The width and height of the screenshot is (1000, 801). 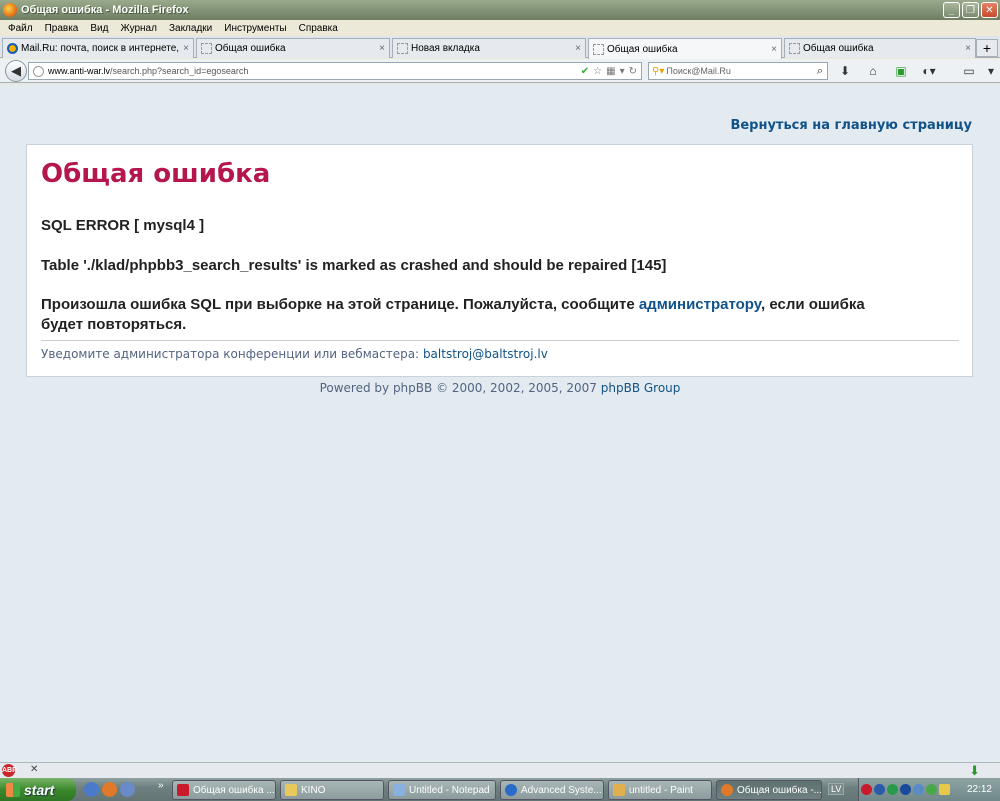 What do you see at coordinates (622, 71) in the screenshot?
I see `dropdown-icon: ▾` at bounding box center [622, 71].